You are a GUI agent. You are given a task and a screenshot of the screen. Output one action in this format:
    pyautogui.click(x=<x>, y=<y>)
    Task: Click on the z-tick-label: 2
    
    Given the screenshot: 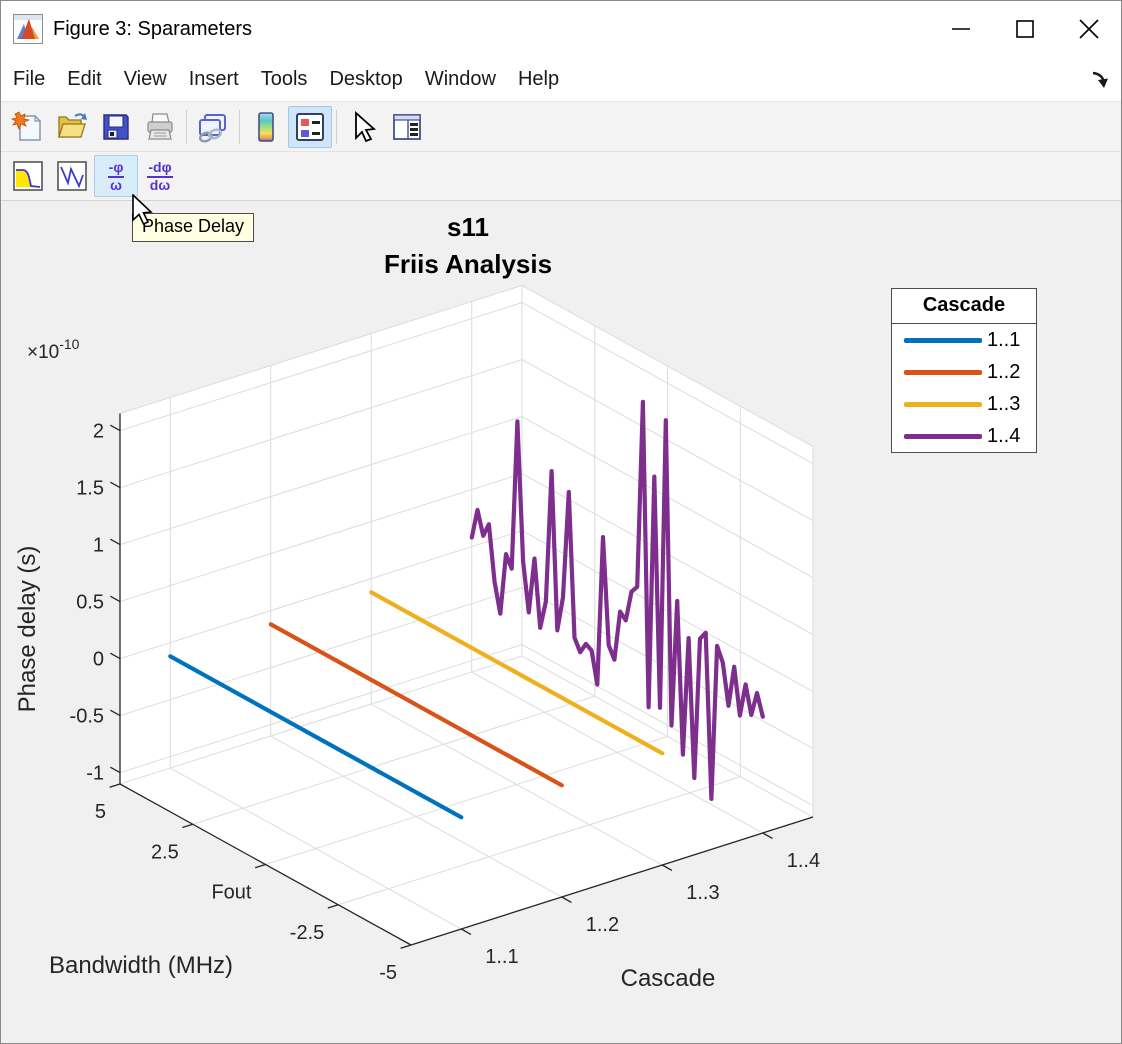 What is the action you would take?
    pyautogui.click(x=98, y=432)
    